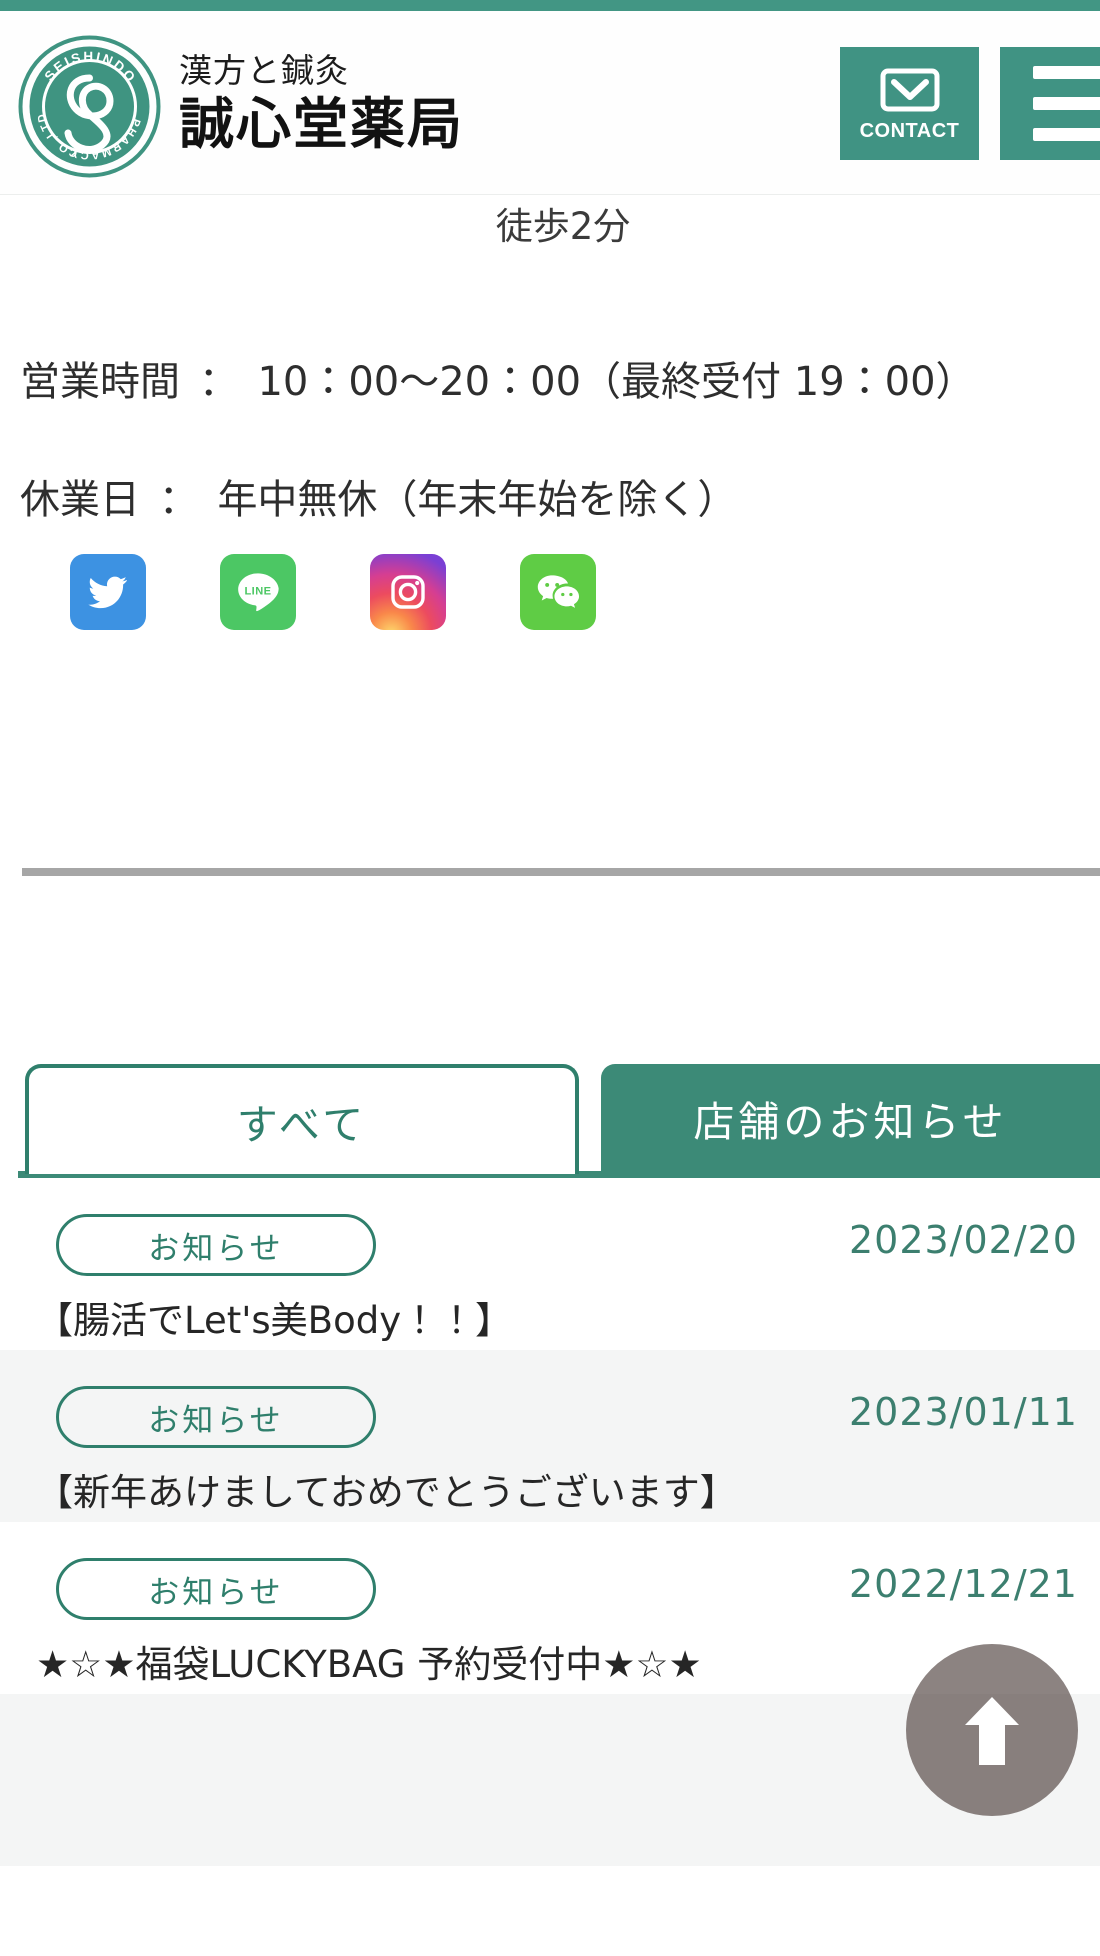 The image size is (1100, 1956). Describe the element at coordinates (89, 106) in the screenshot. I see `seishindo-seal-logo: SEISHINDO PHARMACY CO.,LTD.` at that location.